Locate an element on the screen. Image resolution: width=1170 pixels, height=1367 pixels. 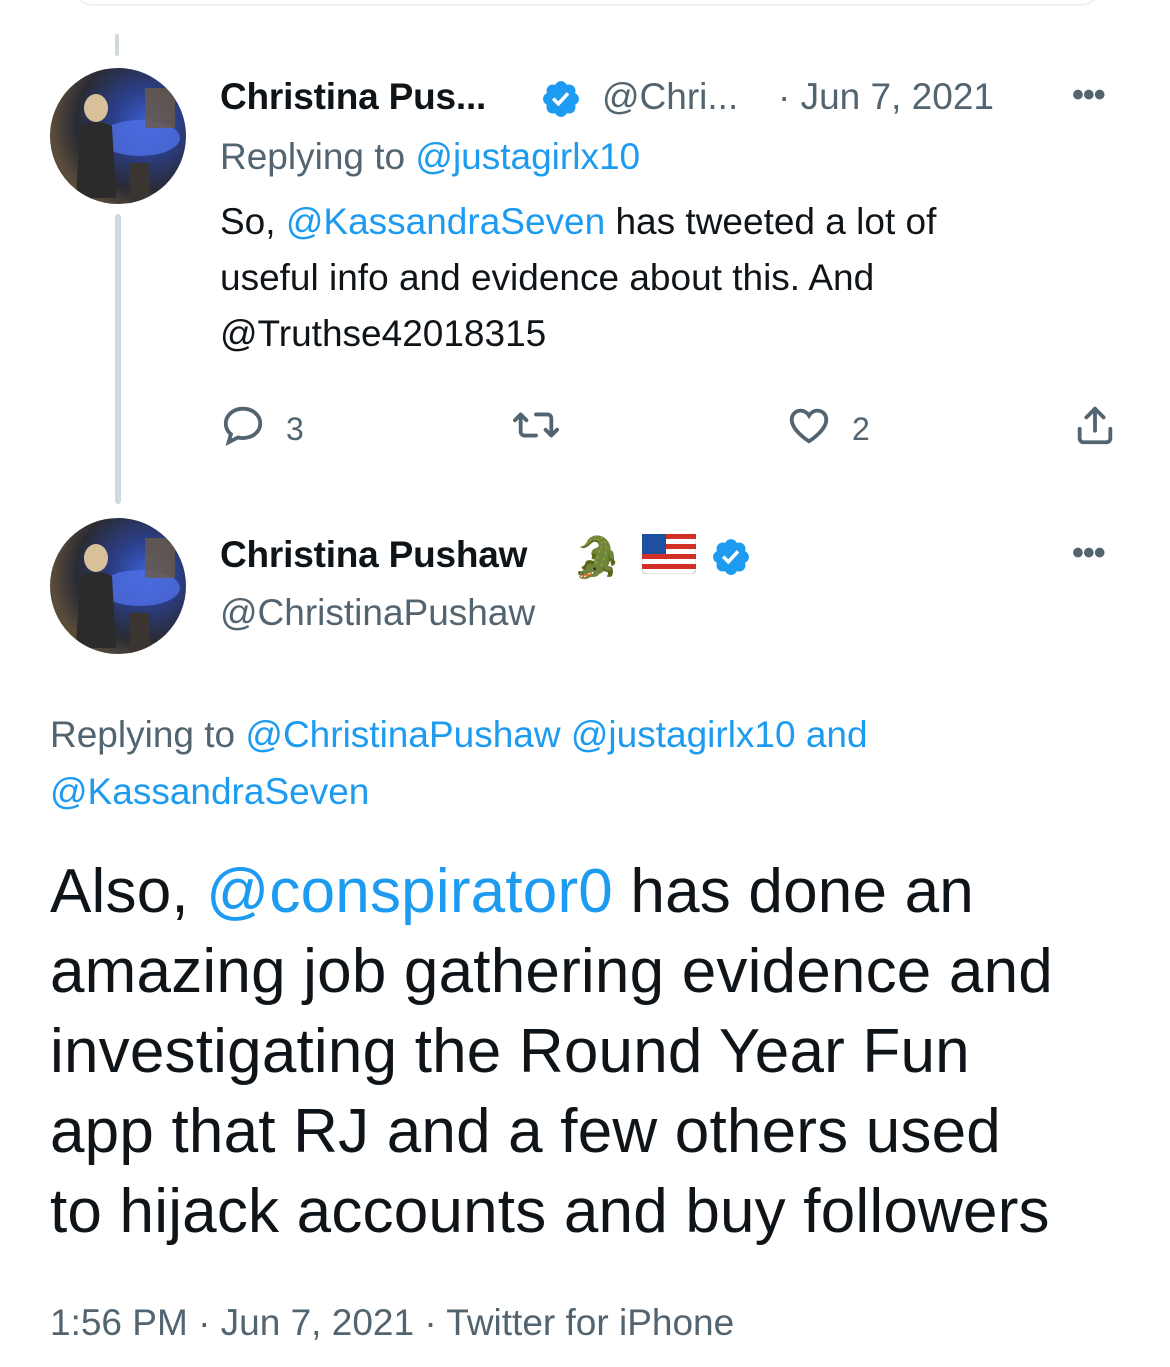
text-segment: has done an is located at coordinates (793, 891).